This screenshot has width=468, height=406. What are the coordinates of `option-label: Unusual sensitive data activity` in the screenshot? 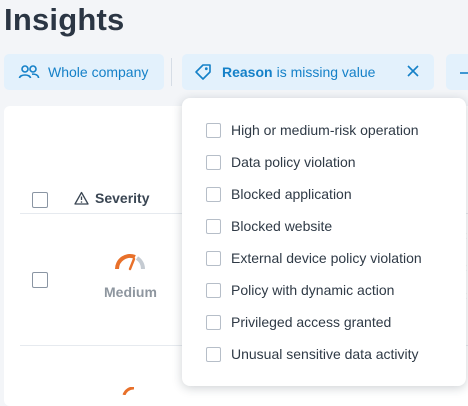 It's located at (325, 354).